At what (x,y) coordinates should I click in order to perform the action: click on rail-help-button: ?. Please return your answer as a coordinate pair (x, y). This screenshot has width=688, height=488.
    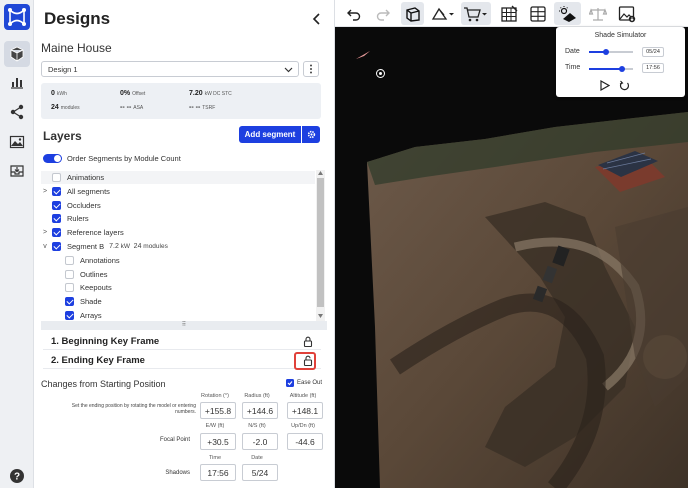
    Looking at the image, I should click on (17, 476).